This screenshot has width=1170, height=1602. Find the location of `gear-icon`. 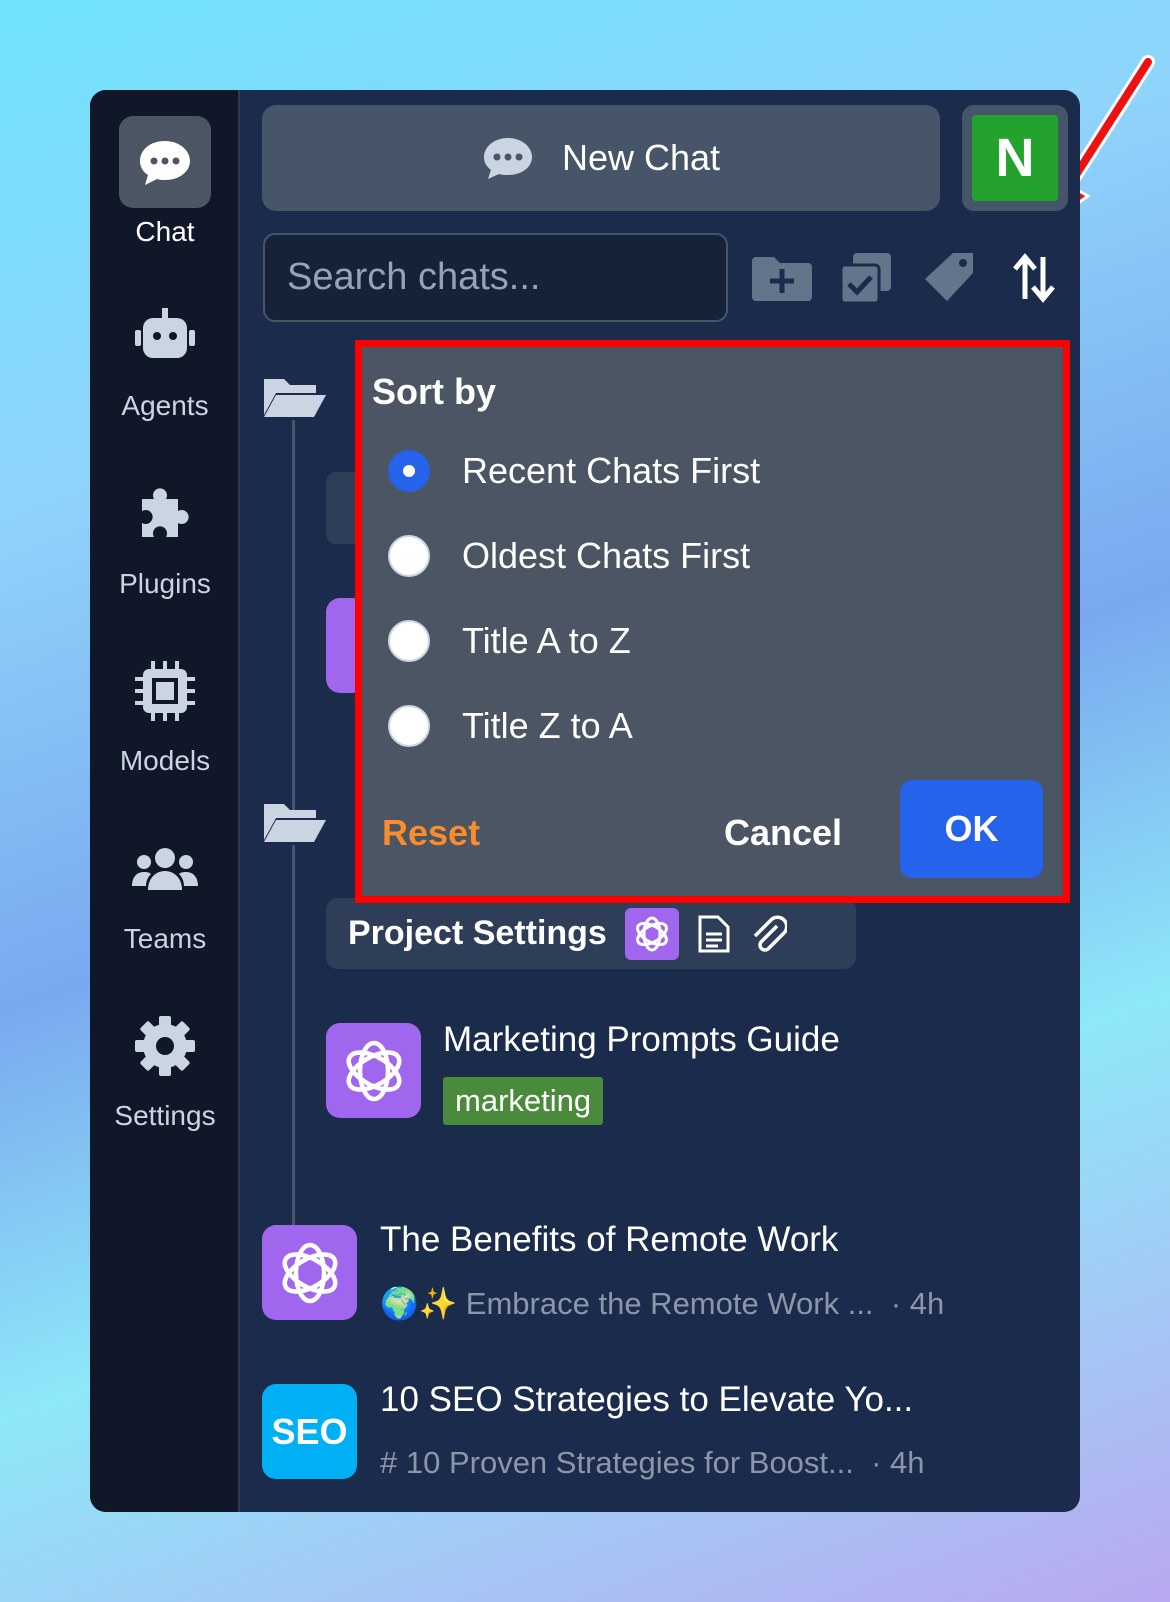

gear-icon is located at coordinates (165, 1046).